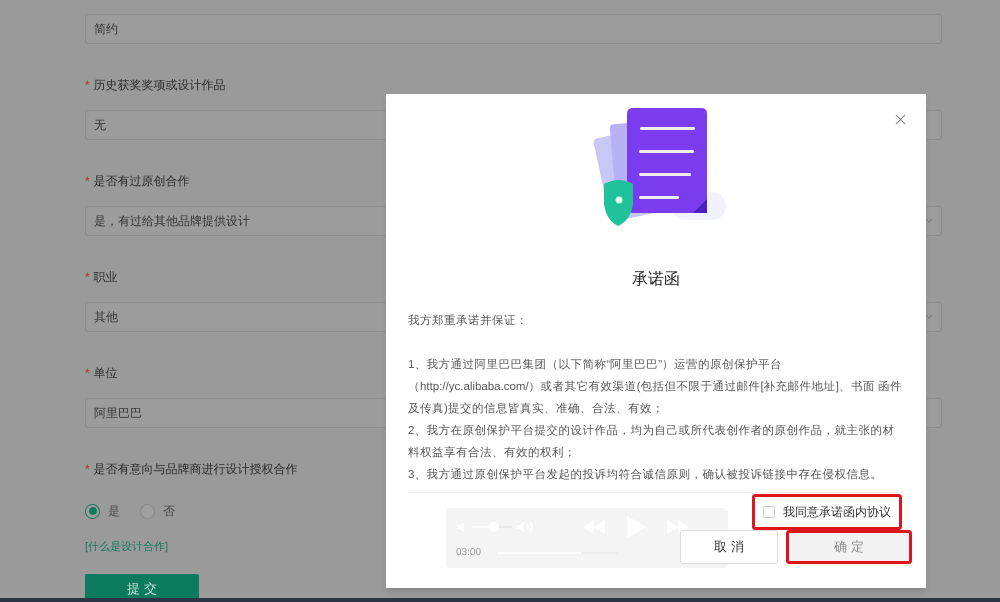  What do you see at coordinates (656, 387) in the screenshot?
I see `commitment-paragraph: 1、我方通过阿里巴巴集团（以下简称“阿里巴巴”）运营的原创保护平台（http://yc.alibaba.com/）或者其它有效渠道(包括但不限于通过邮件[补充邮件地址]、书面 函件及传真)提交的信息皆真实、准确、合法、有效；` at bounding box center [656, 387].